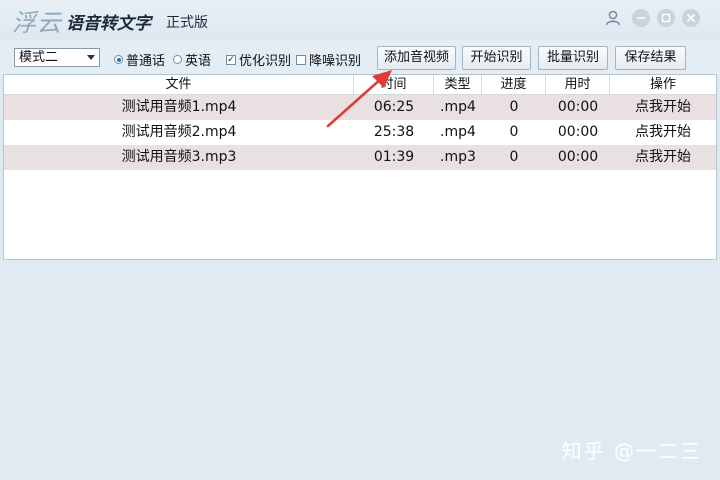 The image size is (720, 480). Describe the element at coordinates (179, 132) in the screenshot. I see `cell-file: 测试用音频2.mp4` at that location.